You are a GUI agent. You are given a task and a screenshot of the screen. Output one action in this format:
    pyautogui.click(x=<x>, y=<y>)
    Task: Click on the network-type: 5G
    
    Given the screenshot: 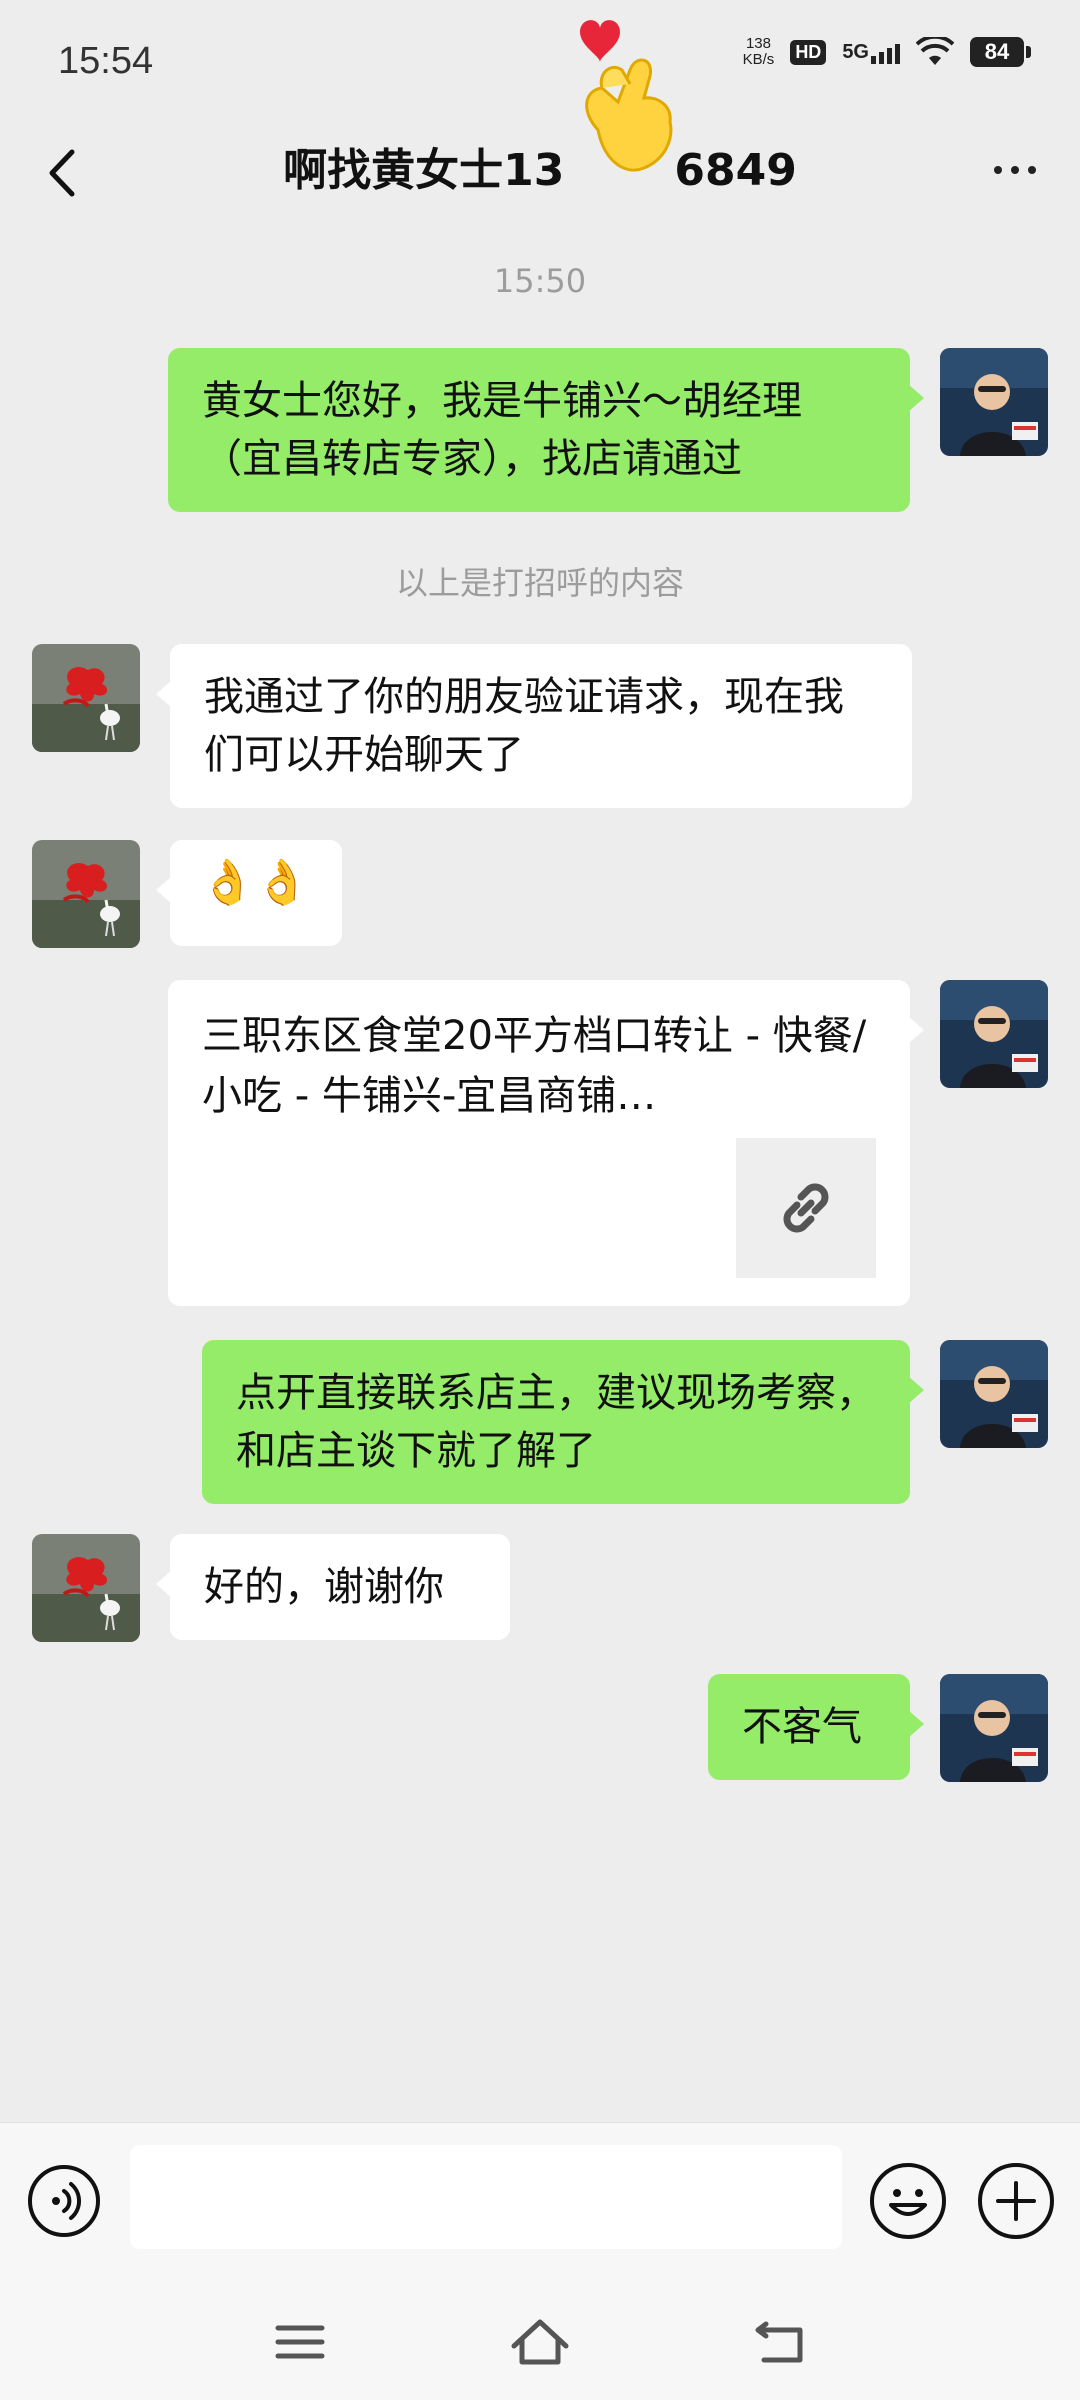 What is the action you would take?
    pyautogui.click(x=855, y=51)
    